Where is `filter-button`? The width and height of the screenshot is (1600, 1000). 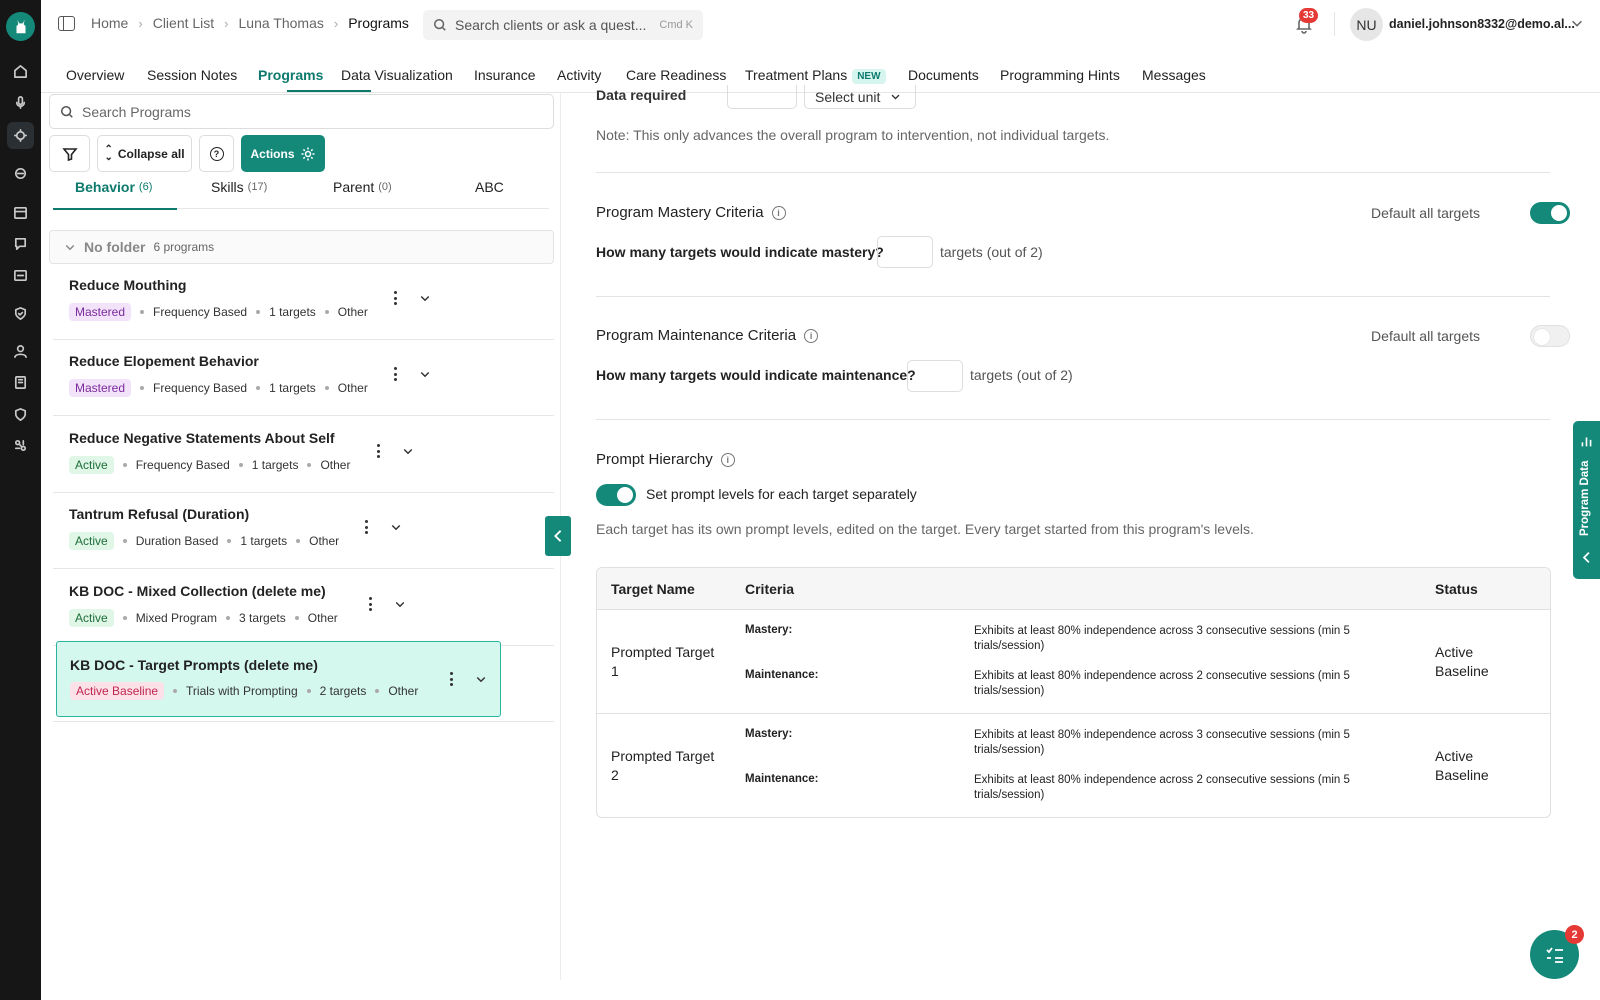 filter-button is located at coordinates (69, 153).